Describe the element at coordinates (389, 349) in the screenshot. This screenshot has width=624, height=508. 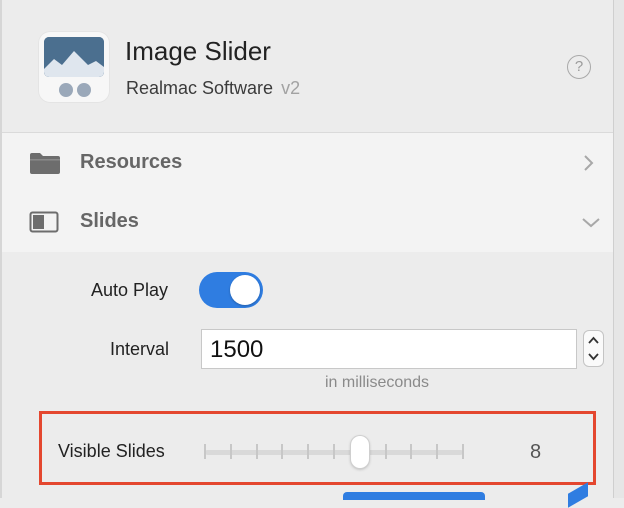
I see `interval-input: 1500` at that location.